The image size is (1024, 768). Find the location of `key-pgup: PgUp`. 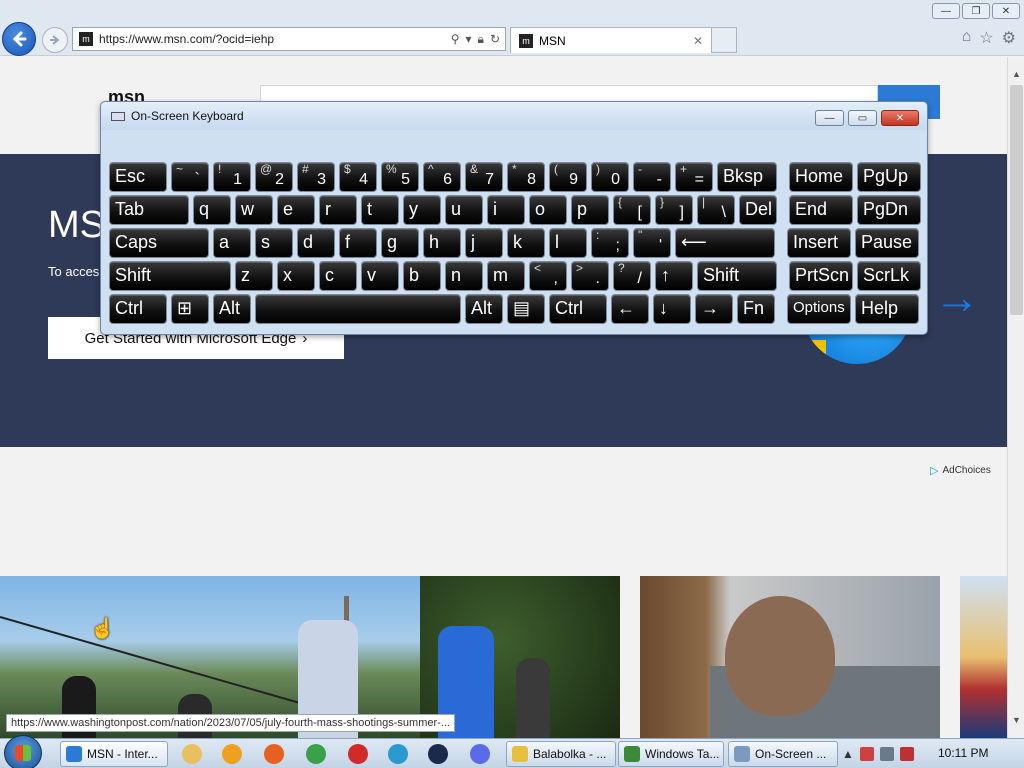

key-pgup: PgUp is located at coordinates (889, 177).